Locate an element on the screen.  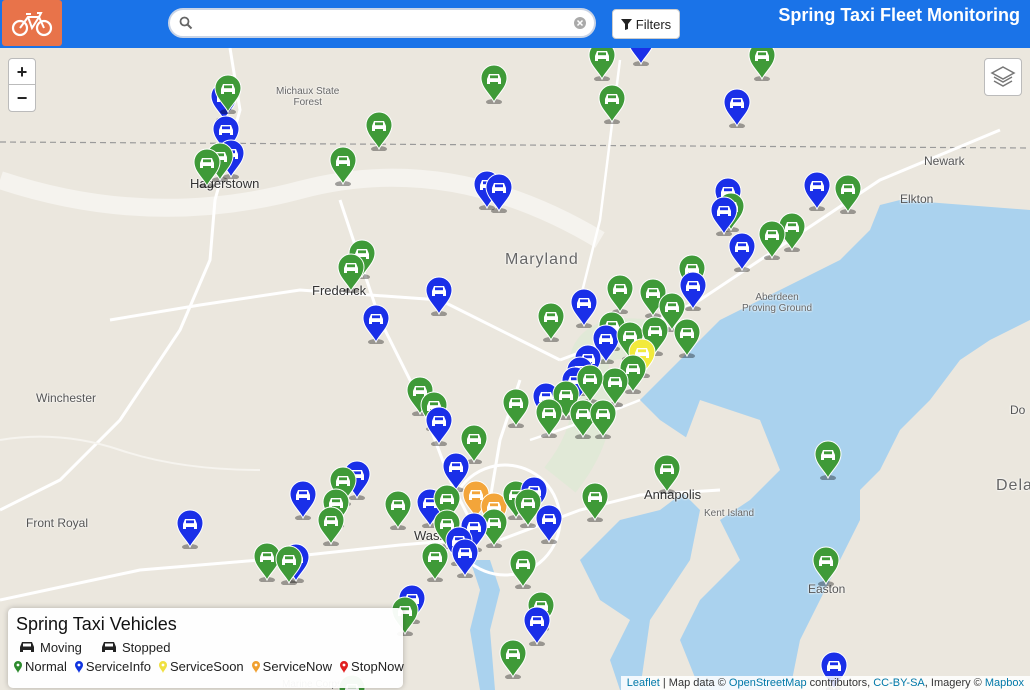
layers-icon is located at coordinates (1003, 76).